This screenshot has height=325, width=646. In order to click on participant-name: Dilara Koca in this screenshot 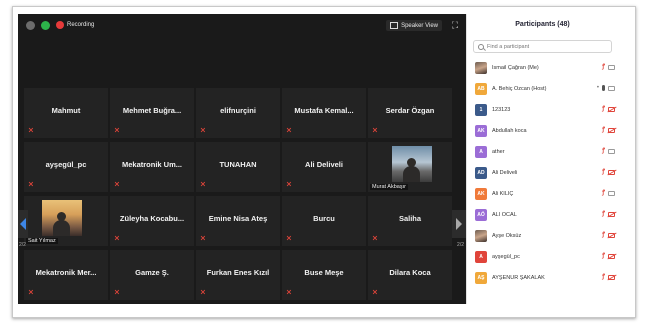, I will do `click(410, 272)`.